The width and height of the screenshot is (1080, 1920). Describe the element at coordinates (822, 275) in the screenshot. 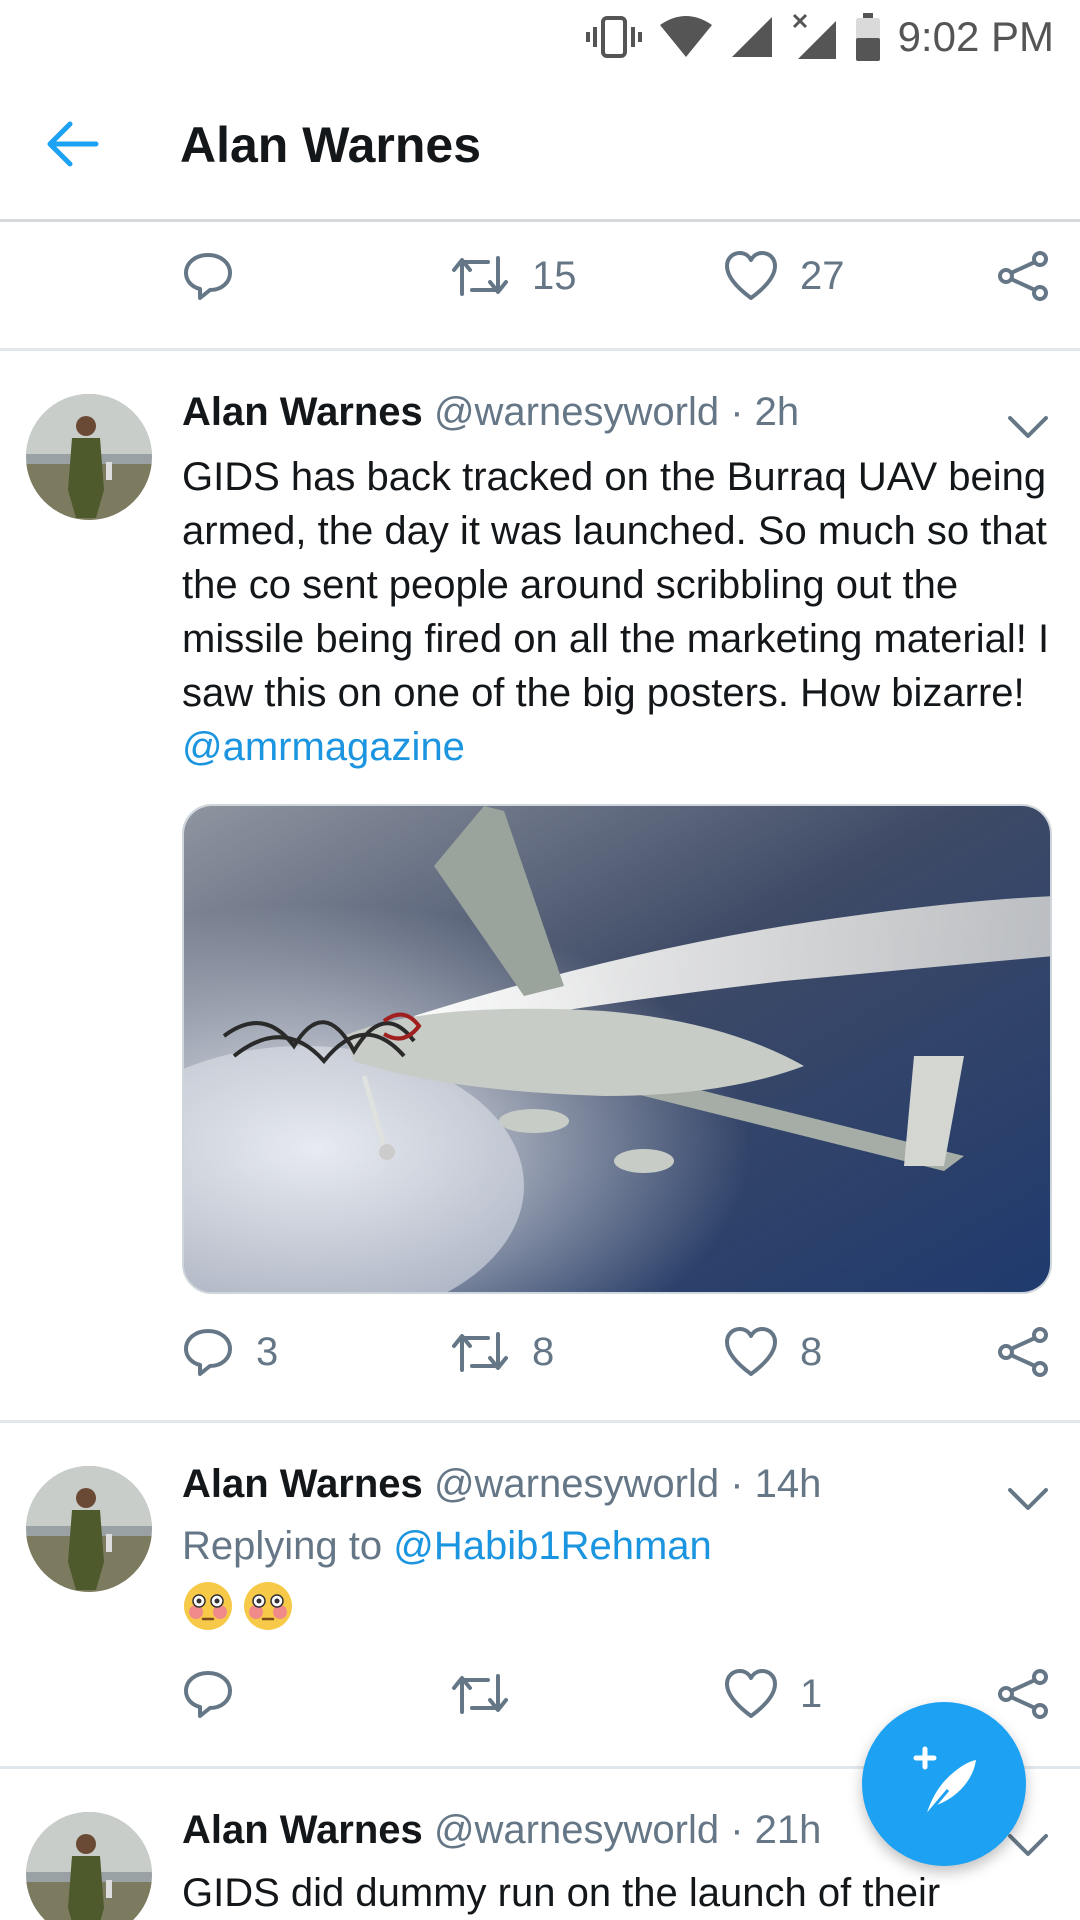

I see `like-count: 27` at that location.